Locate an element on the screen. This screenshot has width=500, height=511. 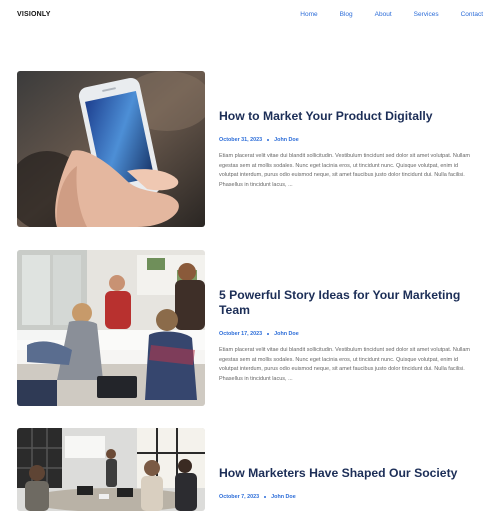
nav-link-blog: Blog is located at coordinates (346, 14).